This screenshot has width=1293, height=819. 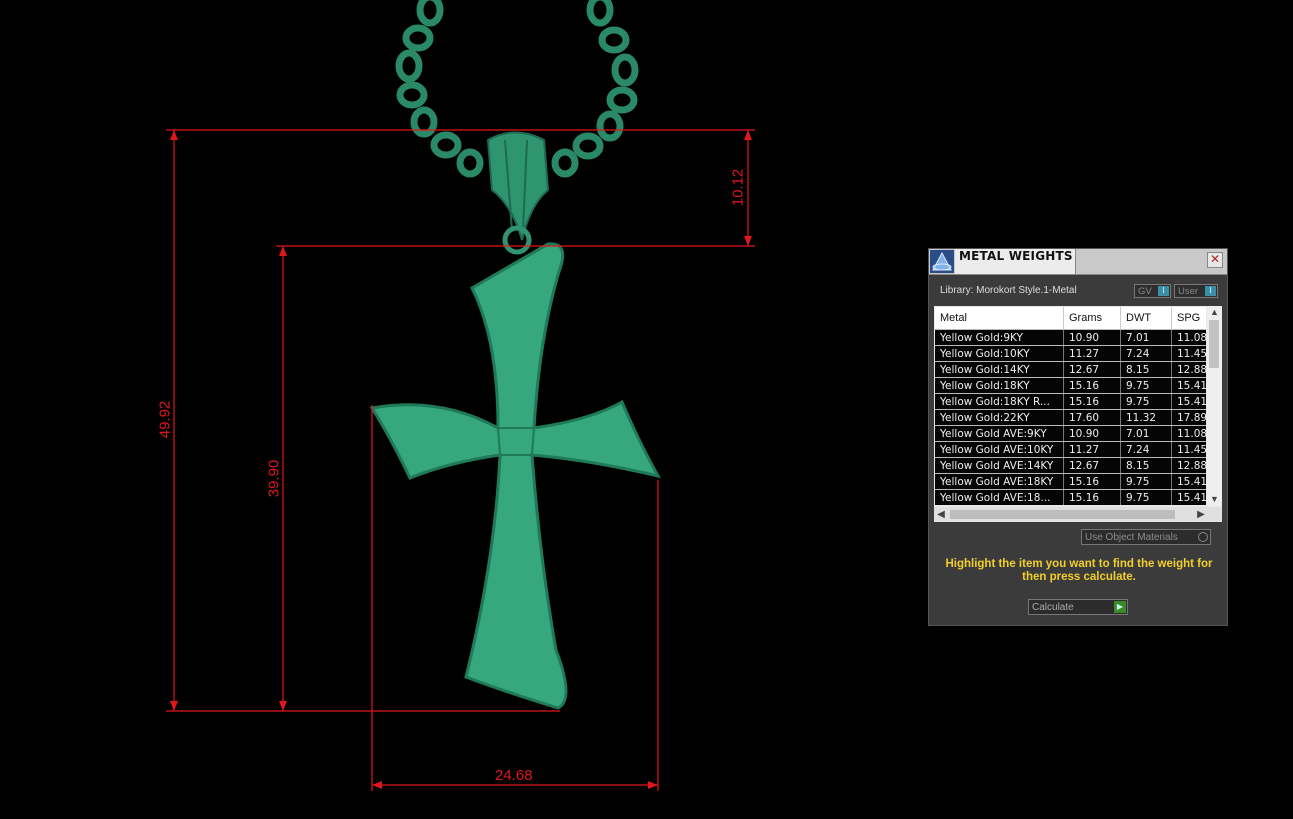 I want to click on cell-metal: Yellow Gold AVE:18KY, so click(x=999, y=481).